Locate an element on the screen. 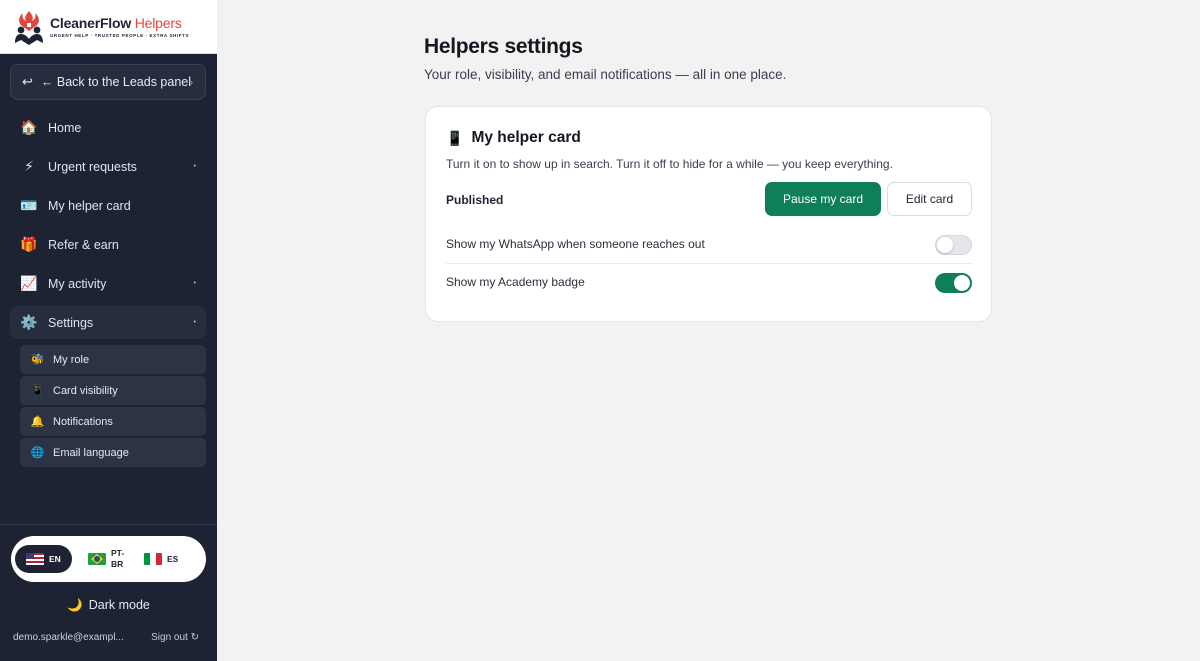 The width and height of the screenshot is (1200, 661). globe-icon: 🌐 is located at coordinates (37, 453).